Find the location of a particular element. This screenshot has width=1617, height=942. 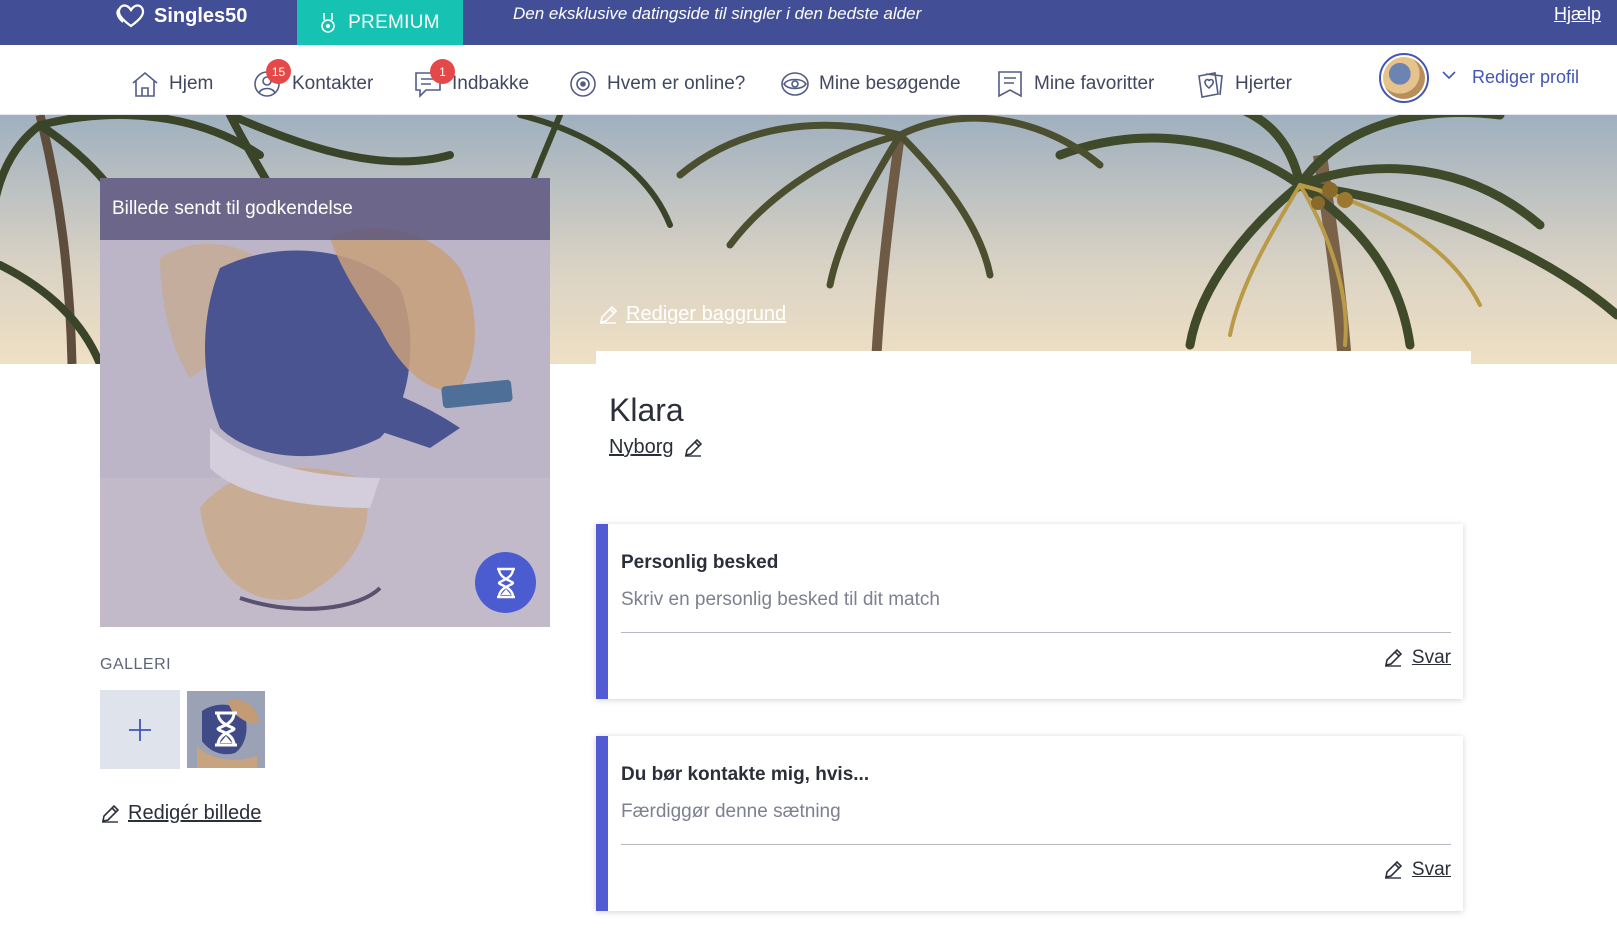

edit-profile-link: Rediger profil is located at coordinates (1525, 77).